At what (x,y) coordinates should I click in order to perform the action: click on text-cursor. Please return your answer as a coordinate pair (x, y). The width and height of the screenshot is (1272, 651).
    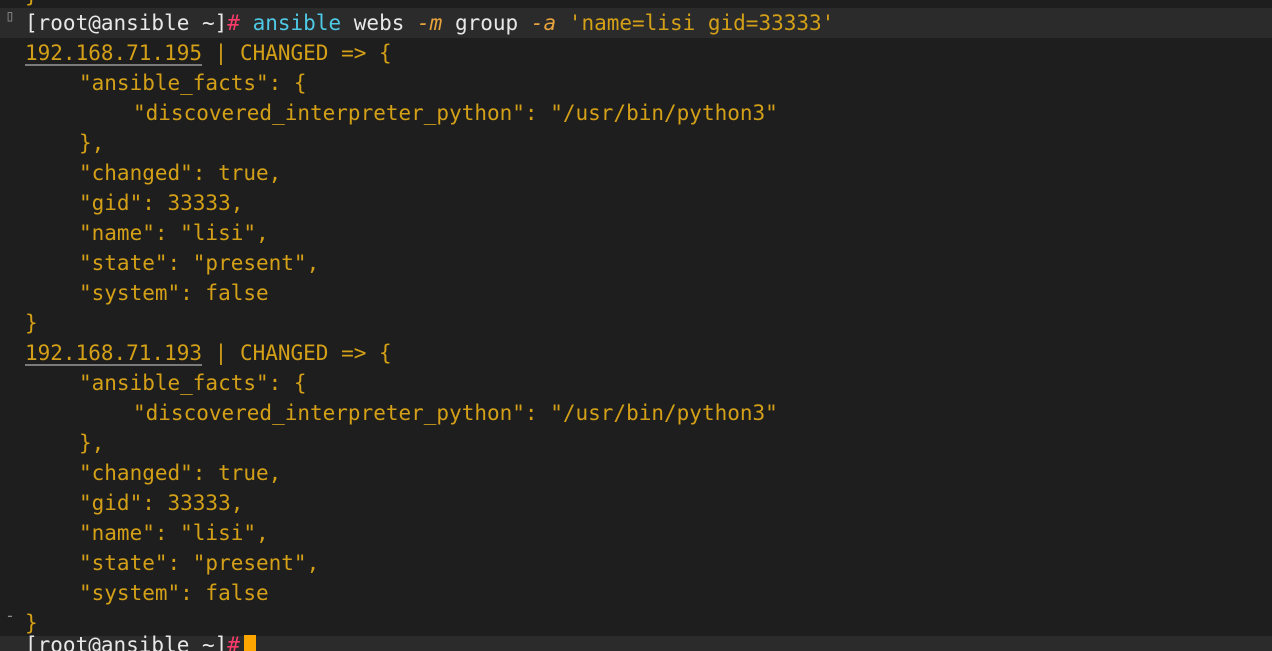
    Looking at the image, I should click on (249, 643).